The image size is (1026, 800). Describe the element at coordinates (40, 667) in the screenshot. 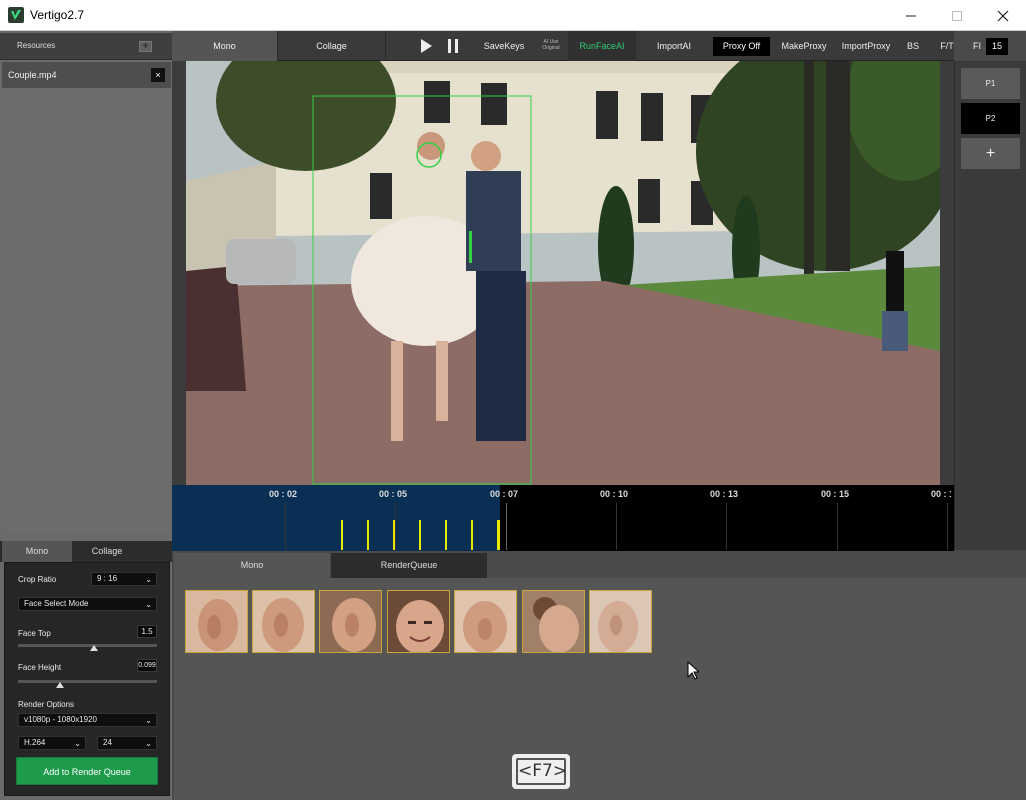

I see `face-height-label: Face Height` at that location.